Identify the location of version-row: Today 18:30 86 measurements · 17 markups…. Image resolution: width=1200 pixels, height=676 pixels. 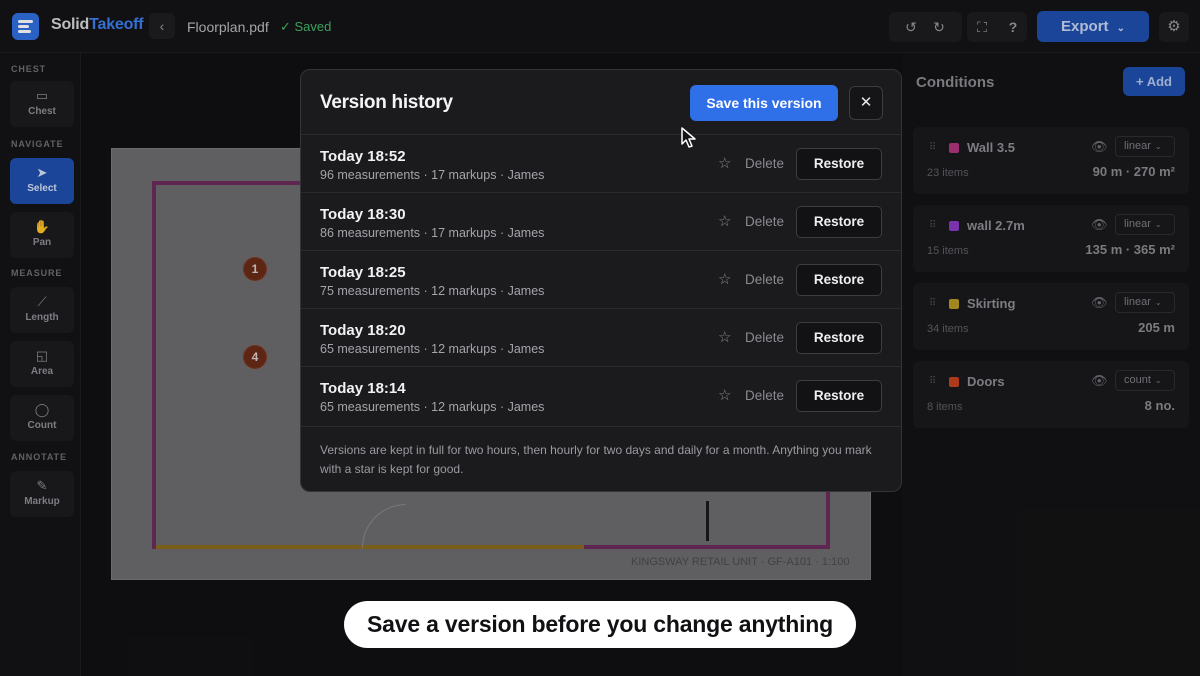
(601, 221).